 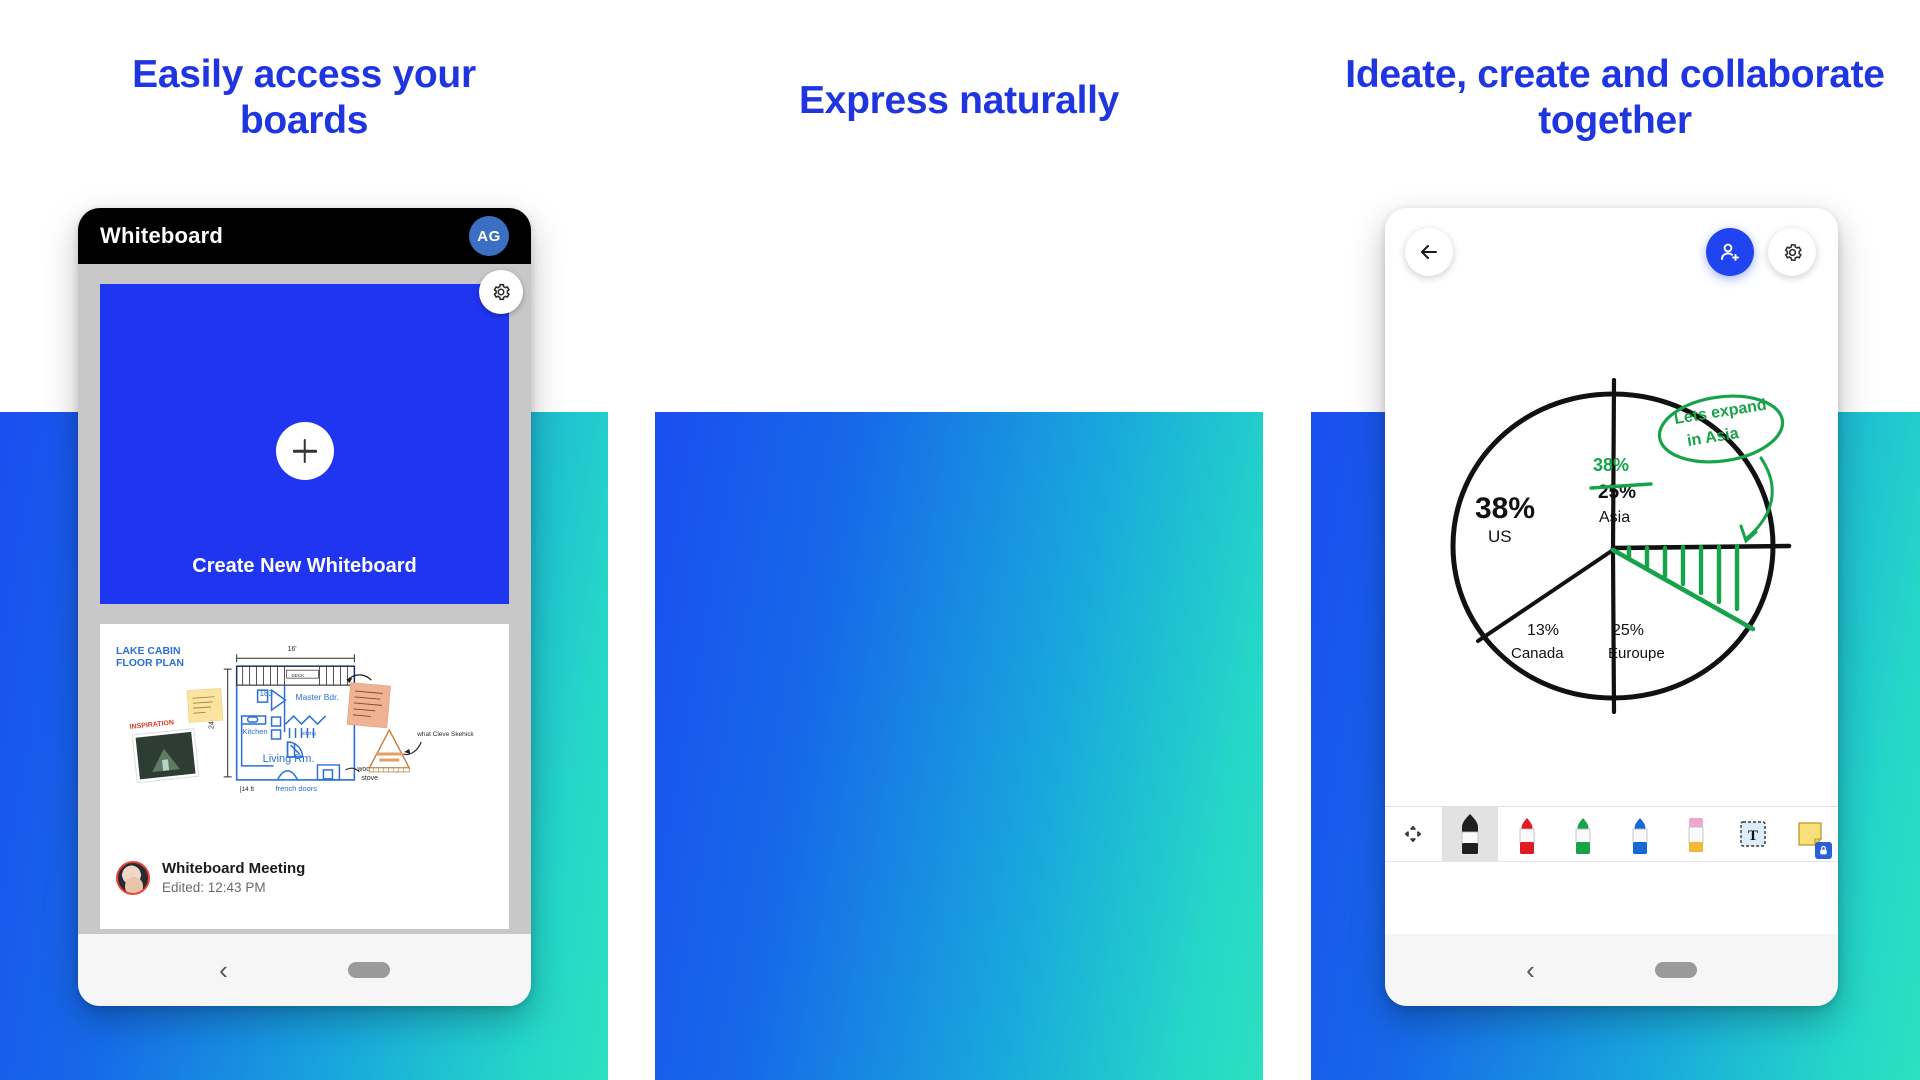 What do you see at coordinates (150, 663) in the screenshot?
I see `sketch-title-line2: FLOOR PLAN` at bounding box center [150, 663].